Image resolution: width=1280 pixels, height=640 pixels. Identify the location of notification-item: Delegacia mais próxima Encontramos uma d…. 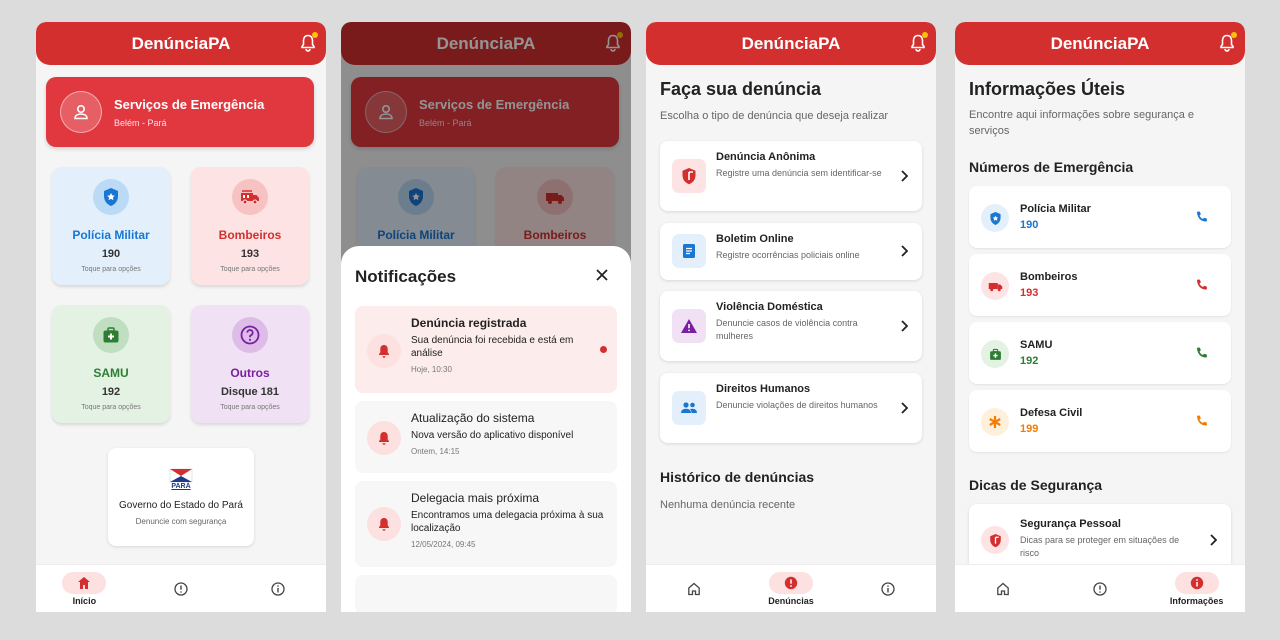
(486, 524).